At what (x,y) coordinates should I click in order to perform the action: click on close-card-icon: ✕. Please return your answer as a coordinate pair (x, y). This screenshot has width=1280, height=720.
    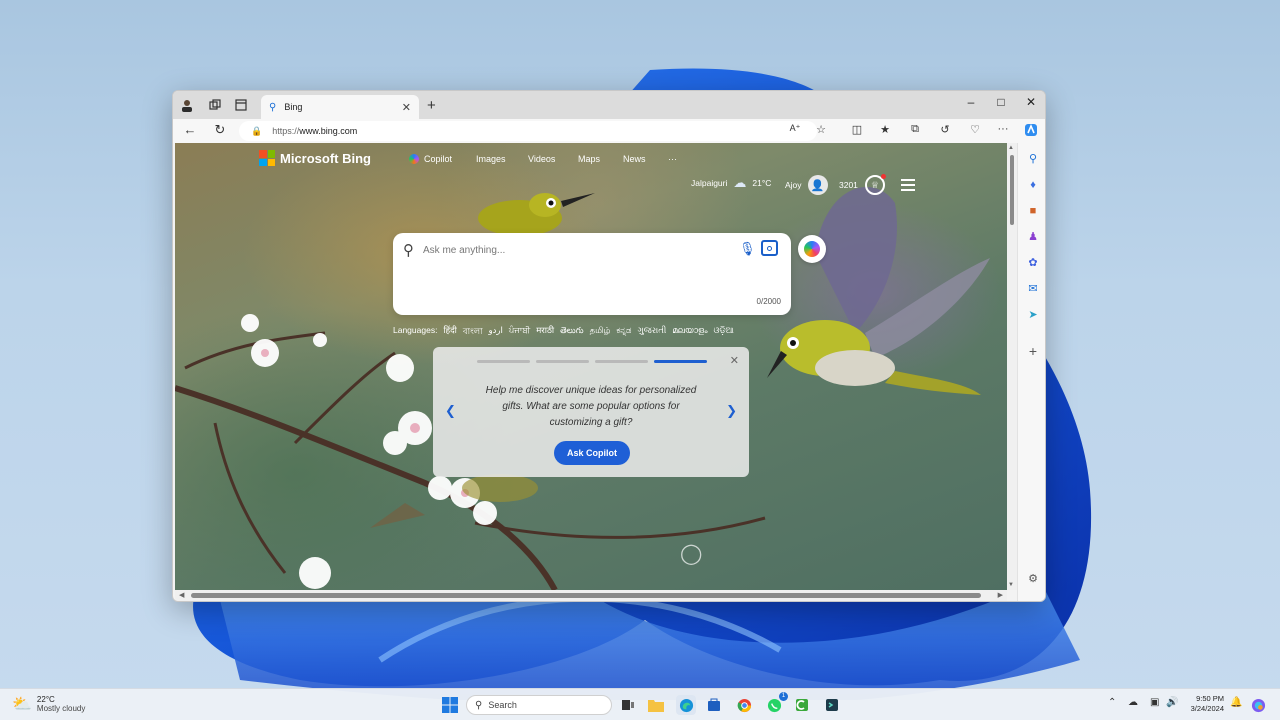
    Looking at the image, I should click on (734, 360).